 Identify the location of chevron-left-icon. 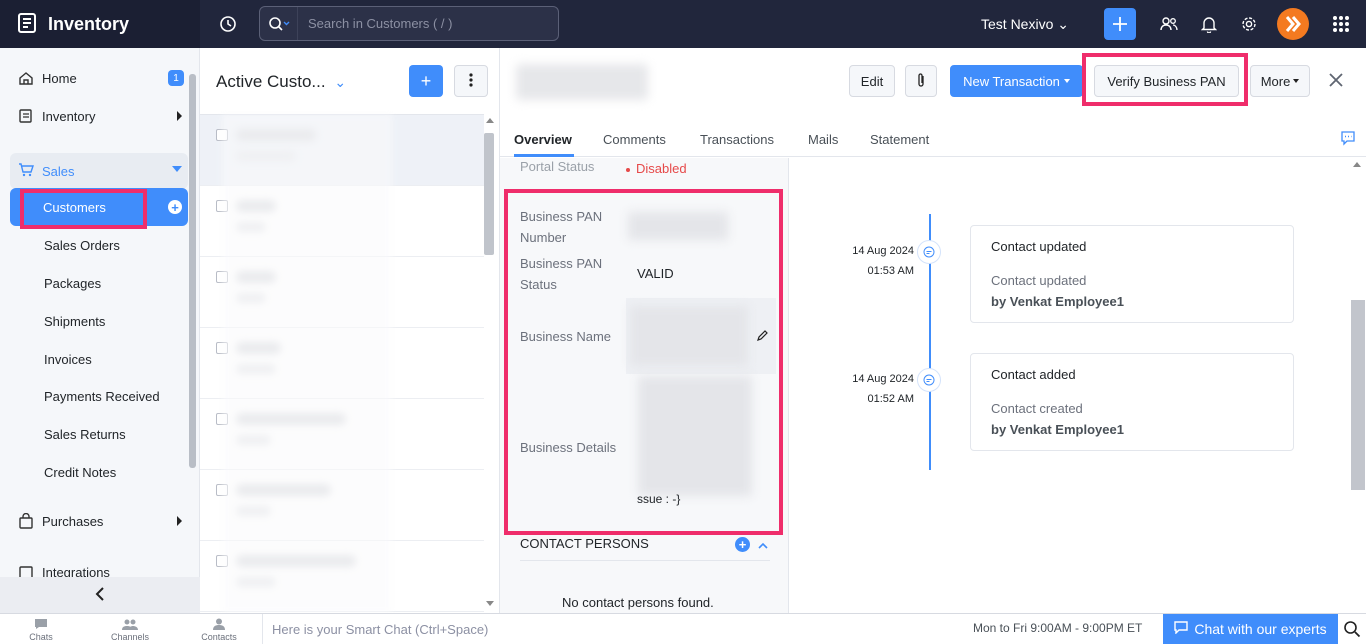
(100, 595).